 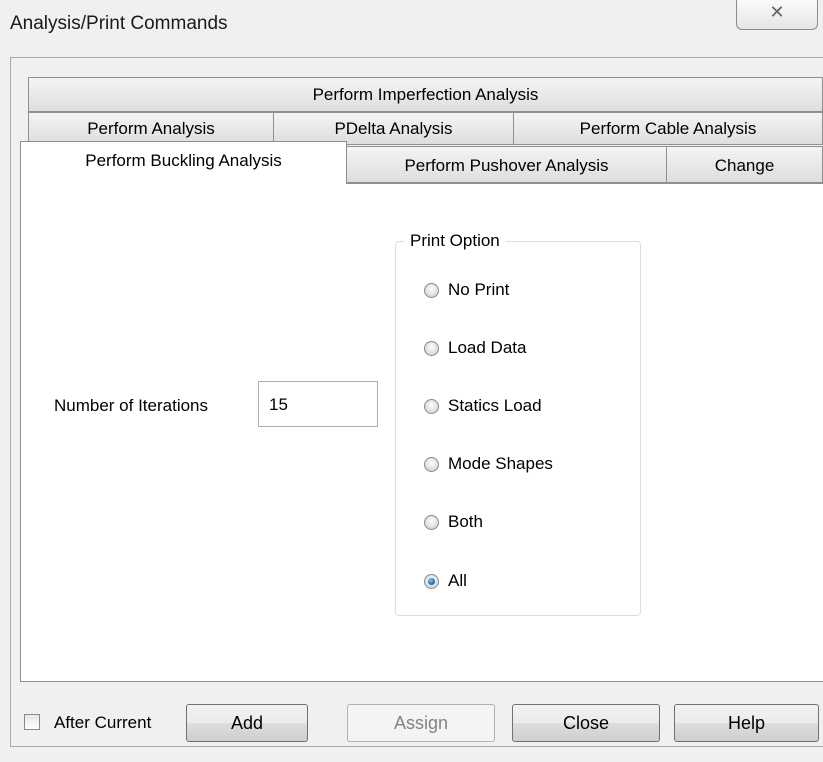 I want to click on radio-load-data: Load Data, so click(x=475, y=348).